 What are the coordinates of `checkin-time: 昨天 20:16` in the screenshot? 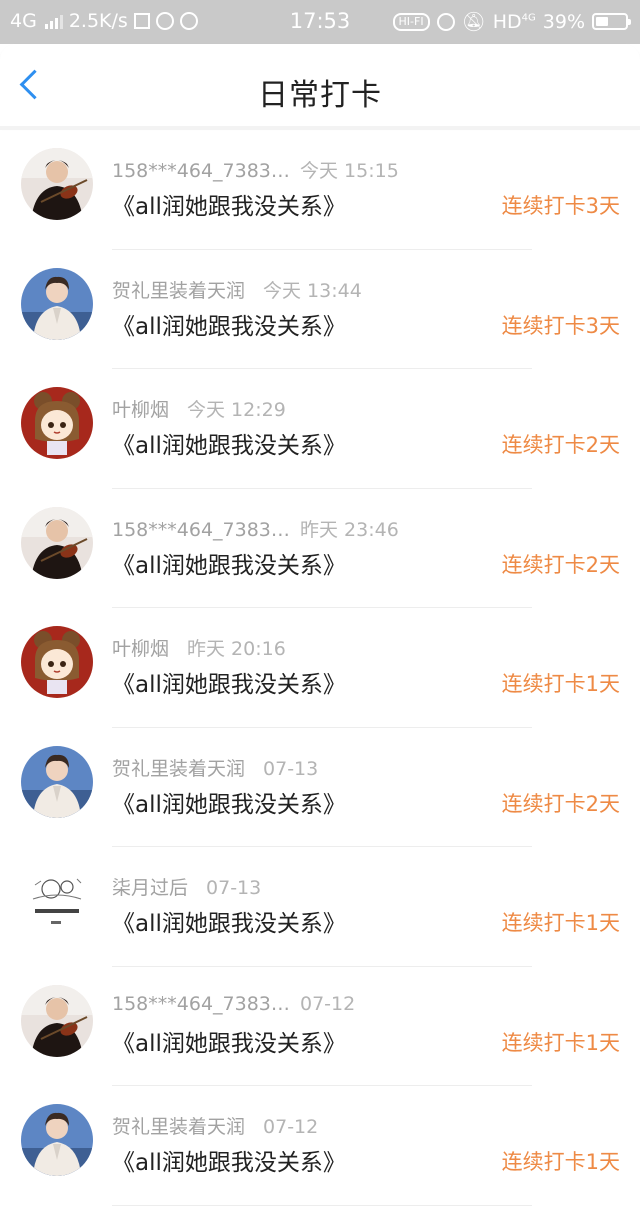 It's located at (236, 649).